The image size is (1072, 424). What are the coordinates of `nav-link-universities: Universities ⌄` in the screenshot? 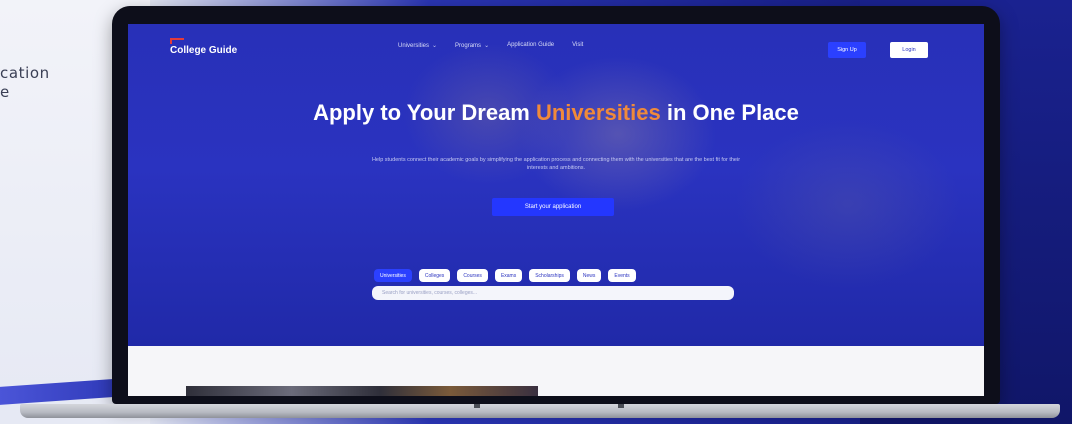 It's located at (417, 45).